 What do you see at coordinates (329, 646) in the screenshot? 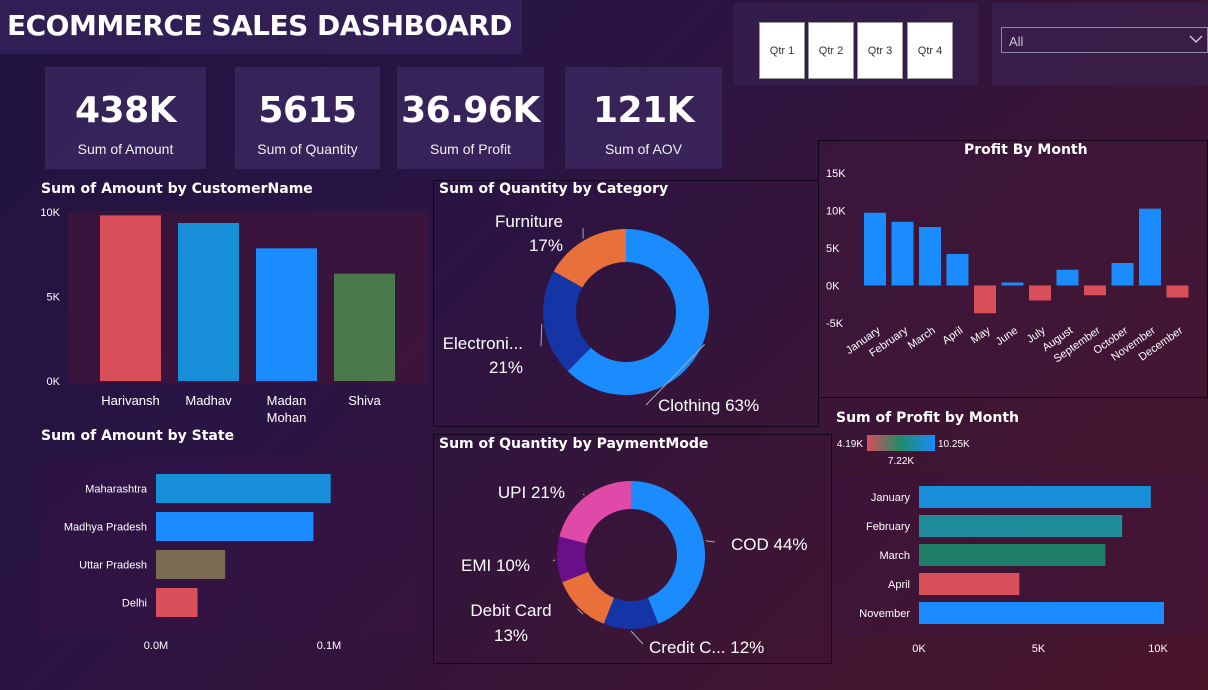
I see `x-tick-label: 0.1M` at bounding box center [329, 646].